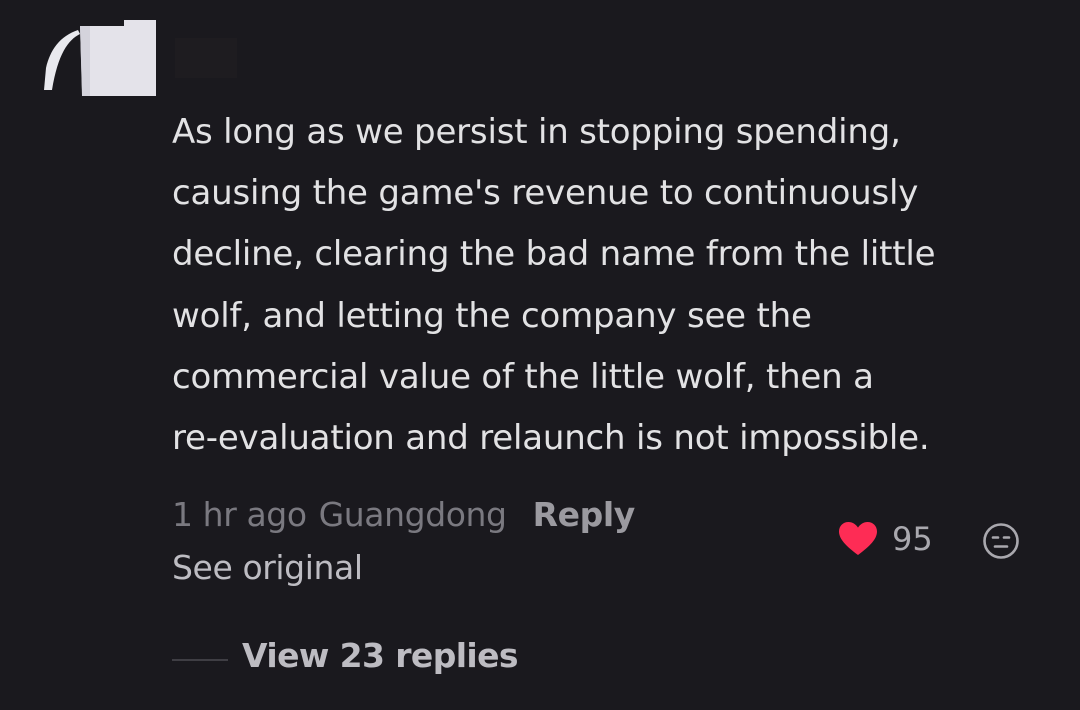 The height and width of the screenshot is (710, 1080). I want to click on expressionless-face-icon, so click(1001, 541).